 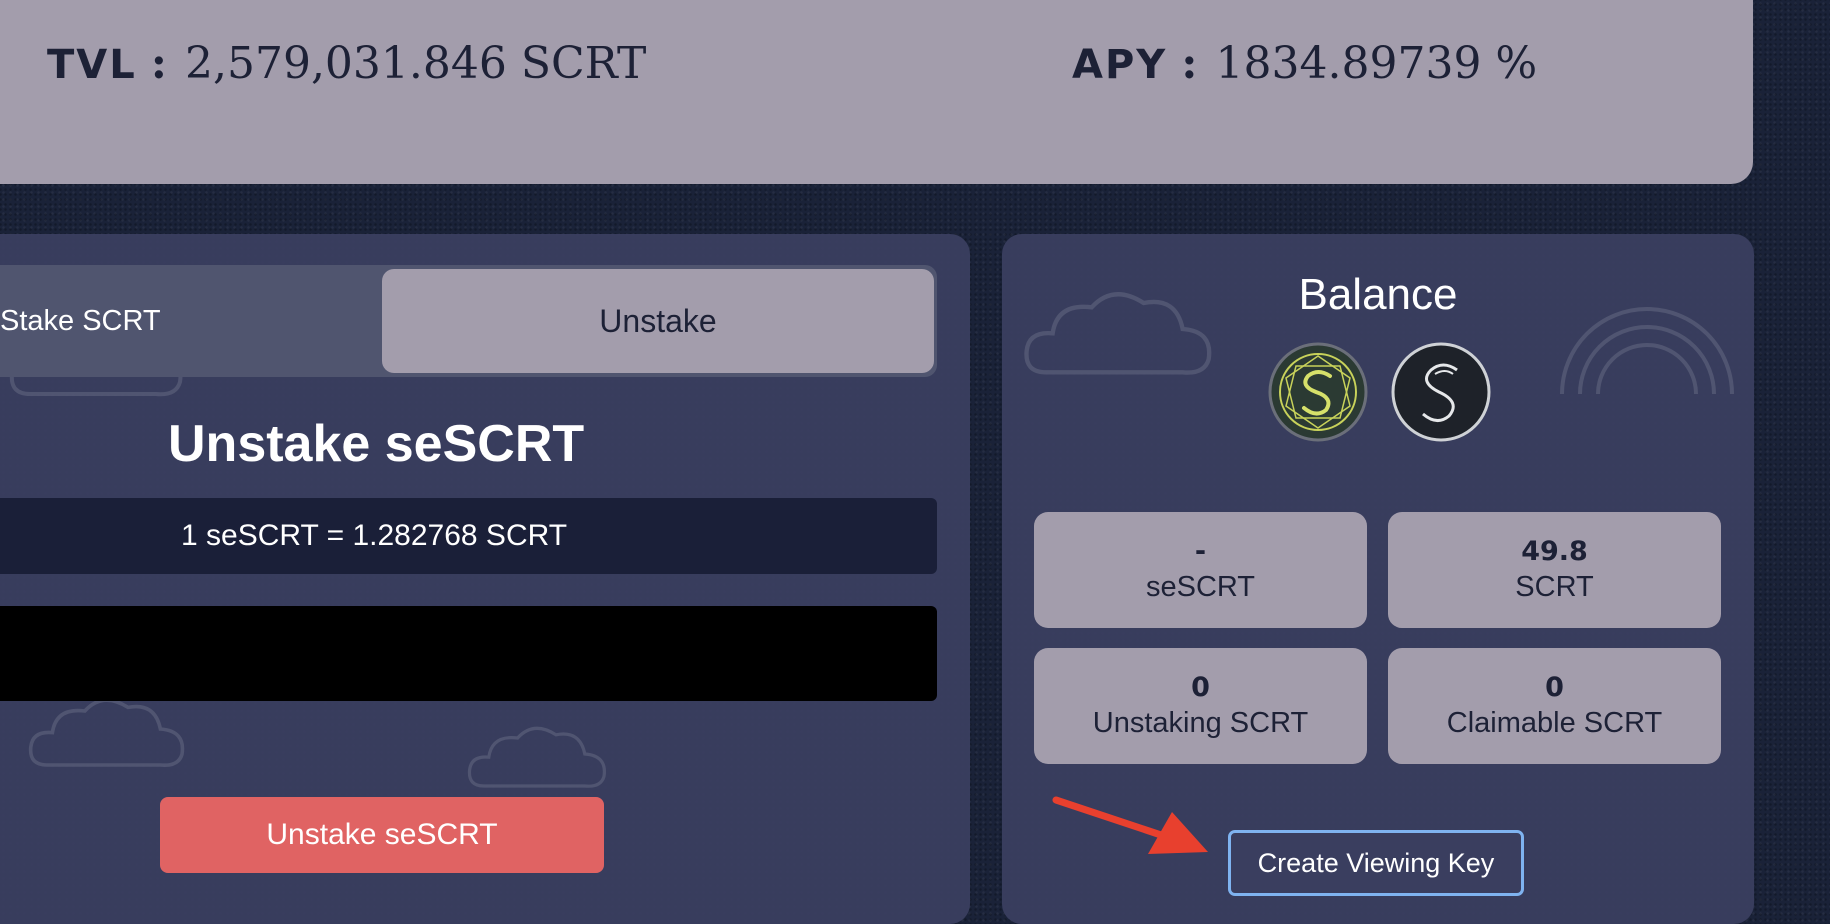 What do you see at coordinates (376, 444) in the screenshot?
I see `unstake-title: Unstake seSCRT` at bounding box center [376, 444].